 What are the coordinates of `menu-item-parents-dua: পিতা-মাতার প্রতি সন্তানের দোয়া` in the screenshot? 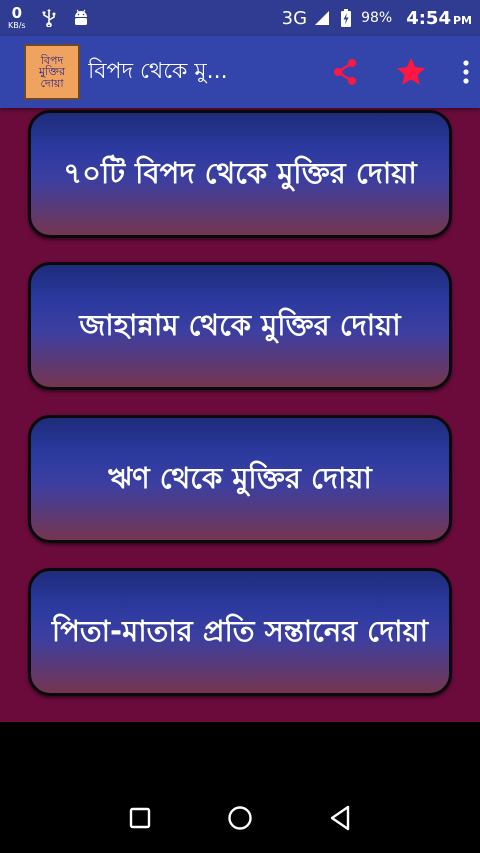 It's located at (240, 632).